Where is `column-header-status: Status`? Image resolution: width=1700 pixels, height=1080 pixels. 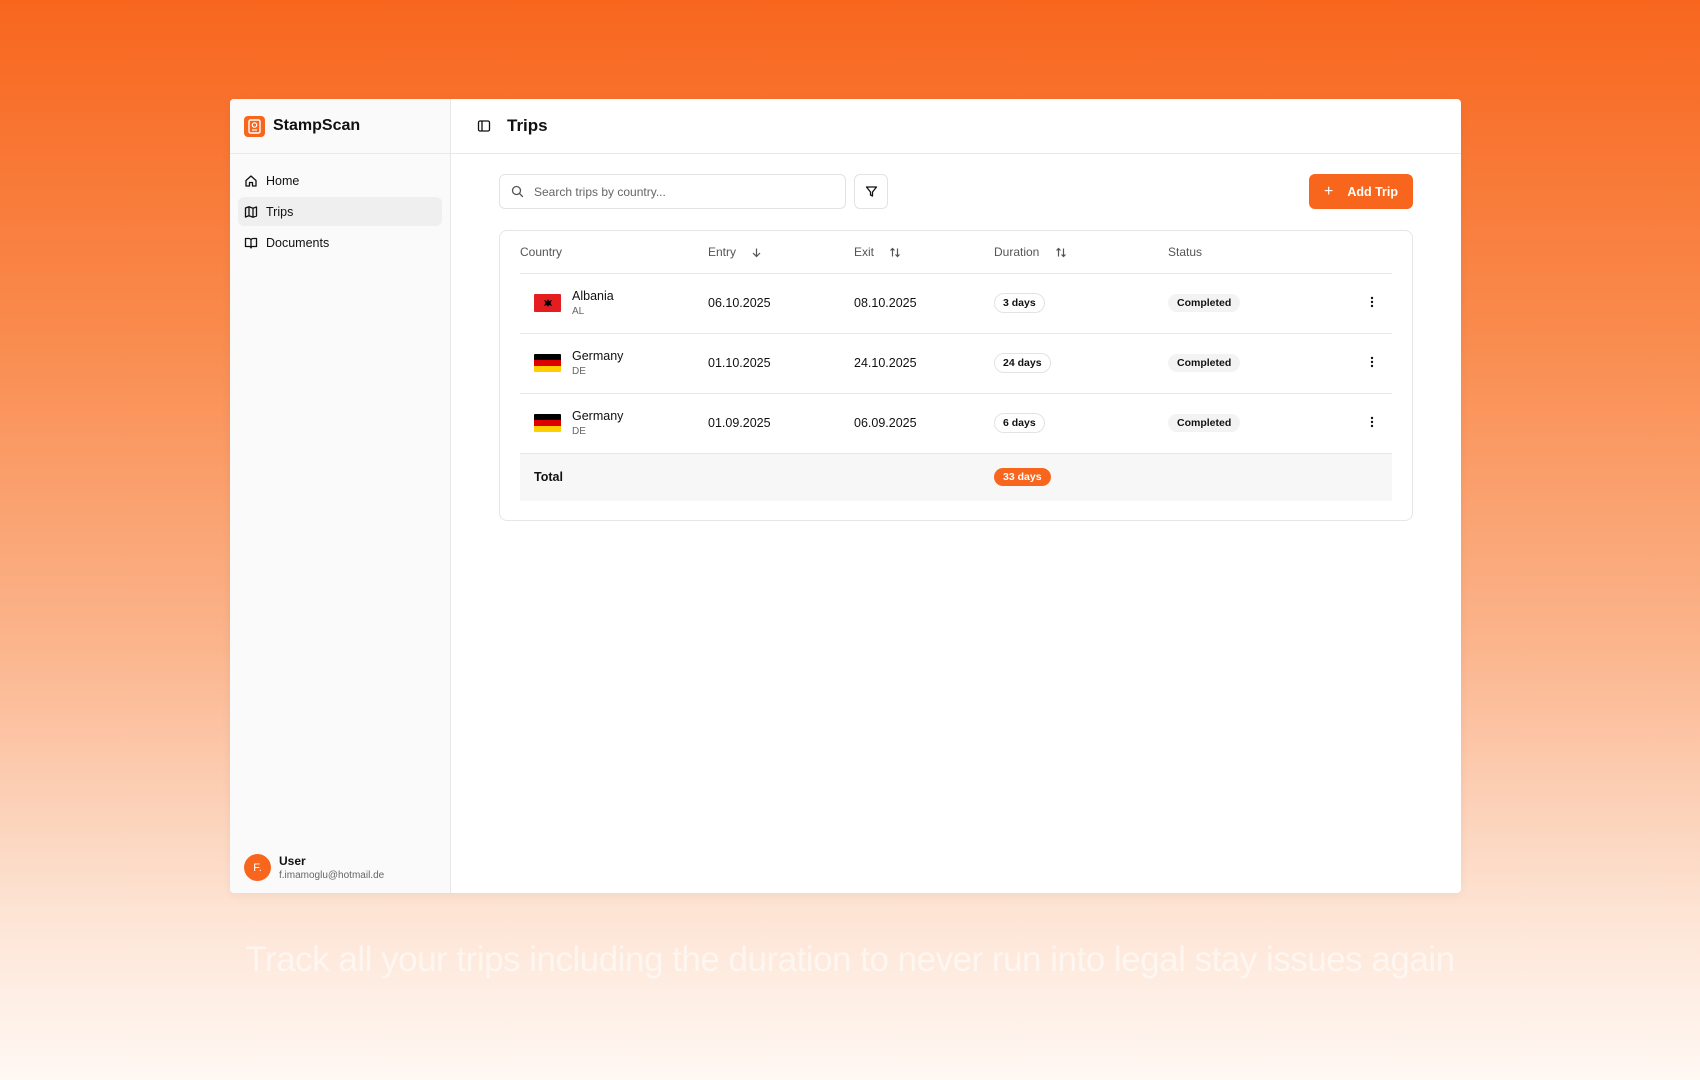
column-header-status: Status is located at coordinates (1260, 252).